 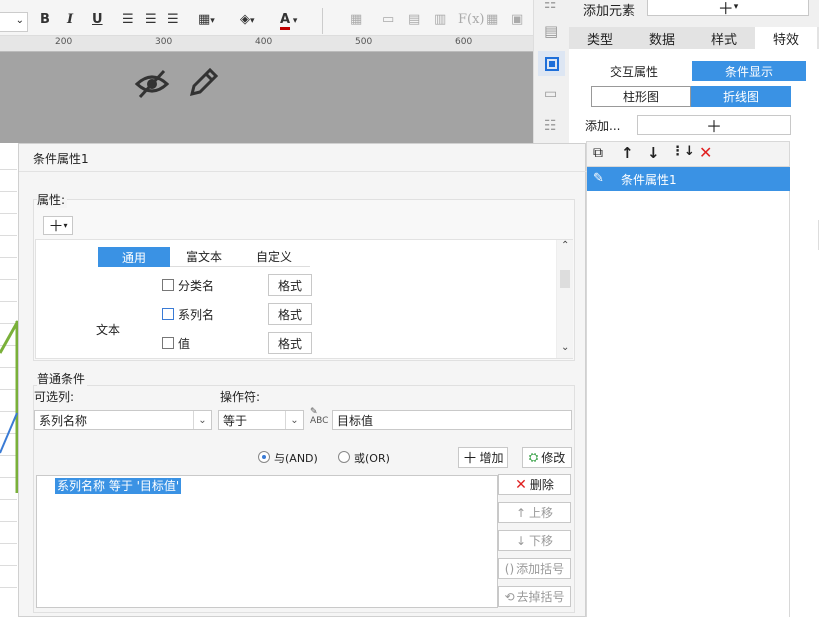 I want to click on ruler-tick: 600, so click(x=464, y=42).